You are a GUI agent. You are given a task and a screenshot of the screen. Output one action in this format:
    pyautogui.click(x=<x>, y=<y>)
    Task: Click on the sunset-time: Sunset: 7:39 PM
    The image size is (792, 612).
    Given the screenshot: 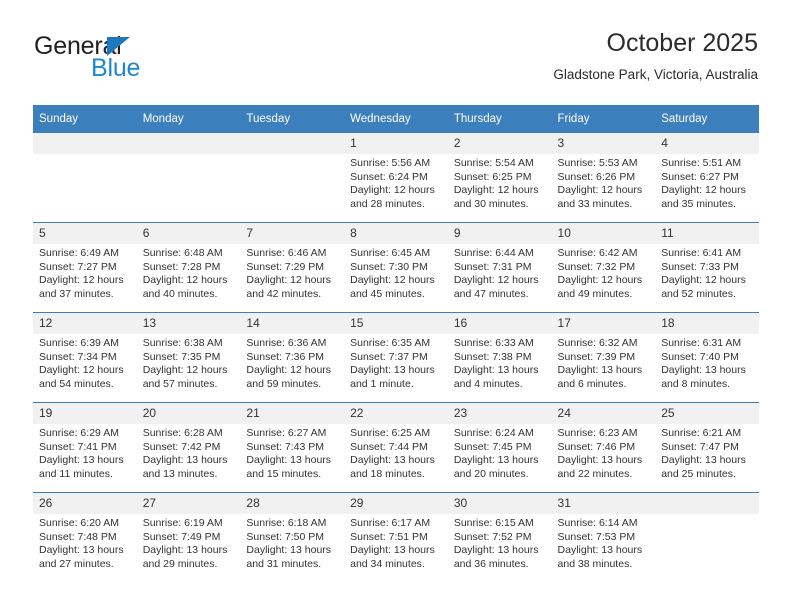 What is the action you would take?
    pyautogui.click(x=596, y=356)
    